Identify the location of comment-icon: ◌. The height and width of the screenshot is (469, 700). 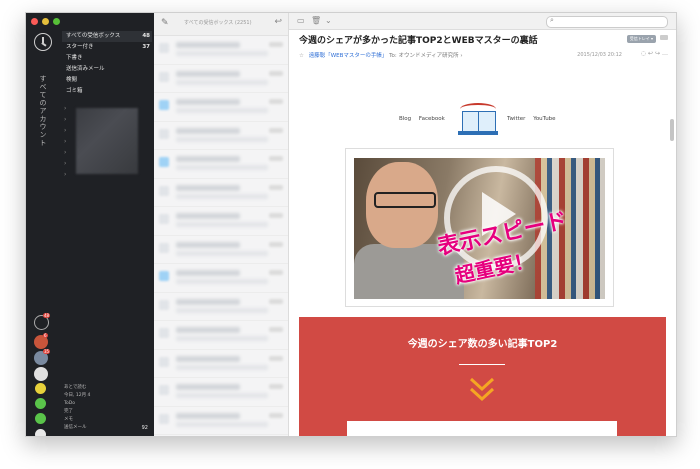
(644, 53).